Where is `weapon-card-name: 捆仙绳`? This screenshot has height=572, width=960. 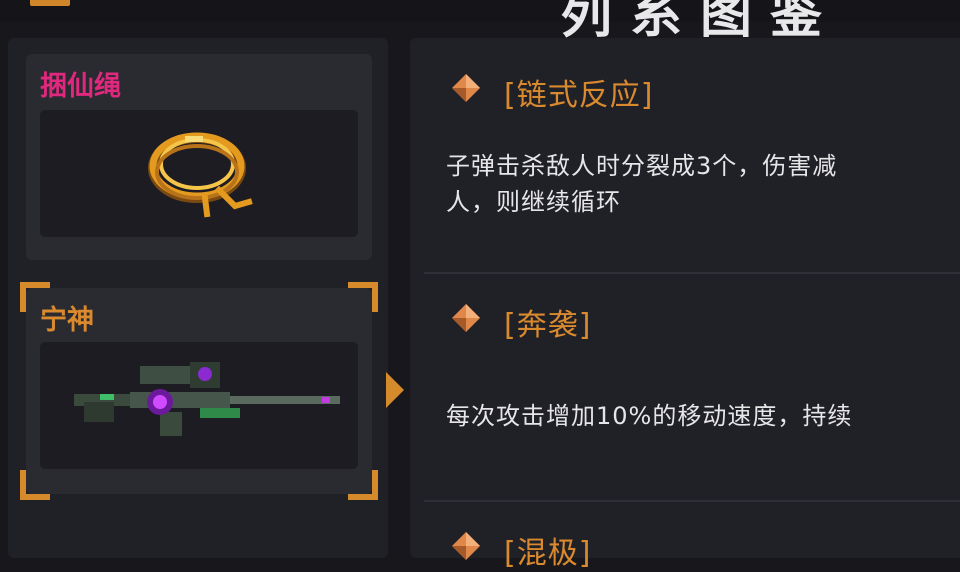 weapon-card-name: 捆仙绳 is located at coordinates (80, 86).